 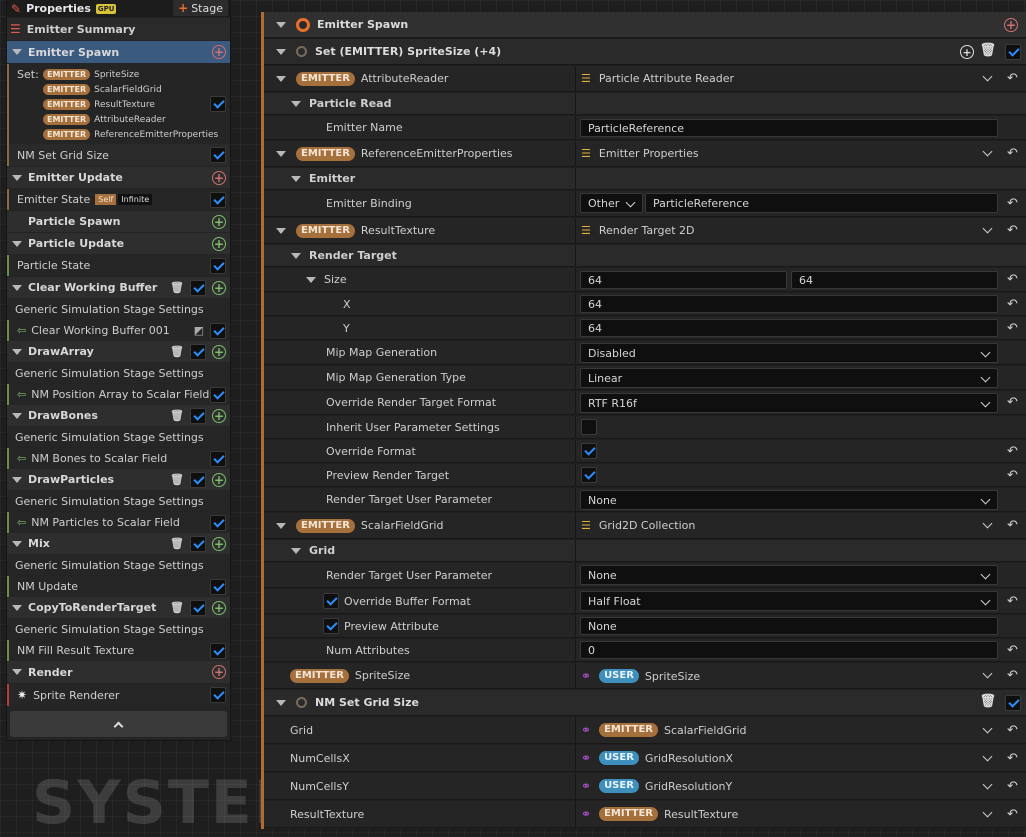 I want to click on stage-header: DrawArray 🗑 +, so click(x=118, y=351).